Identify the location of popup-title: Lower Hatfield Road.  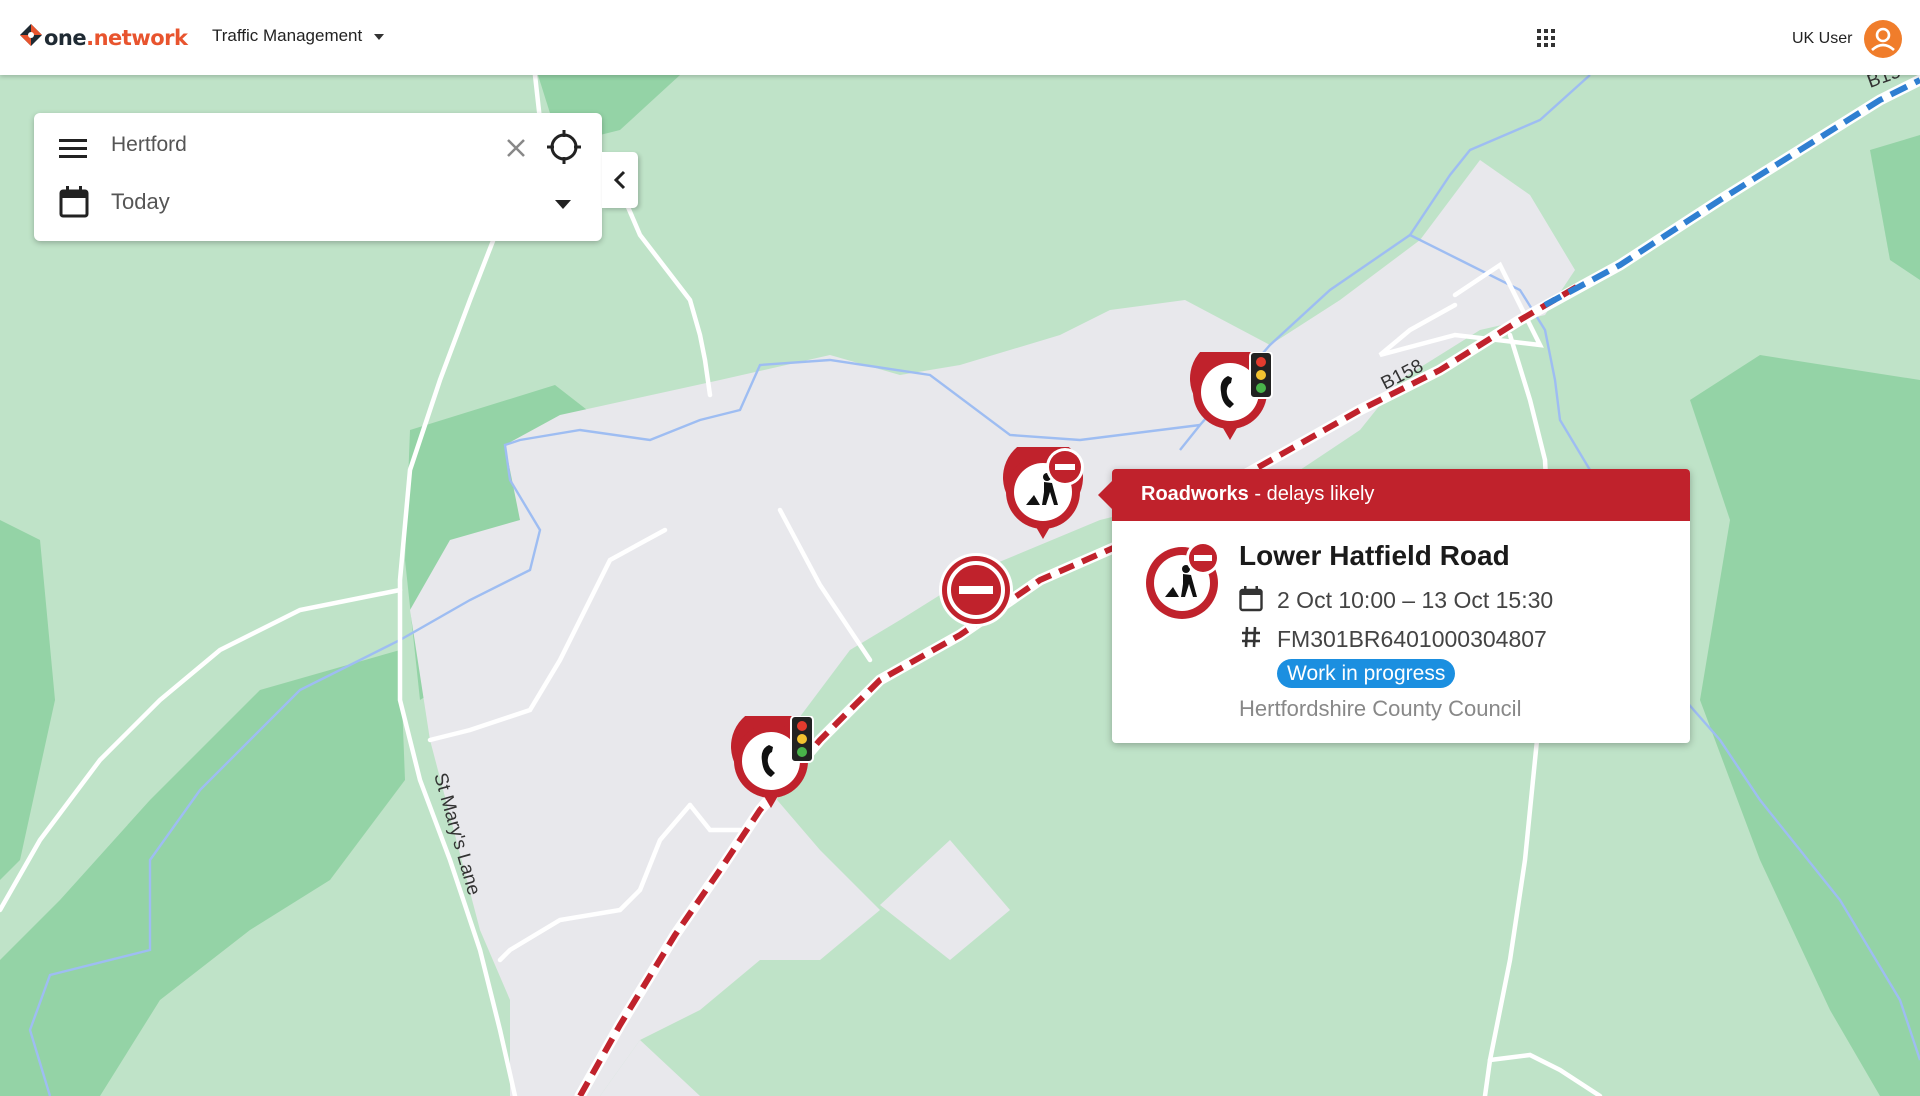
(1374, 555).